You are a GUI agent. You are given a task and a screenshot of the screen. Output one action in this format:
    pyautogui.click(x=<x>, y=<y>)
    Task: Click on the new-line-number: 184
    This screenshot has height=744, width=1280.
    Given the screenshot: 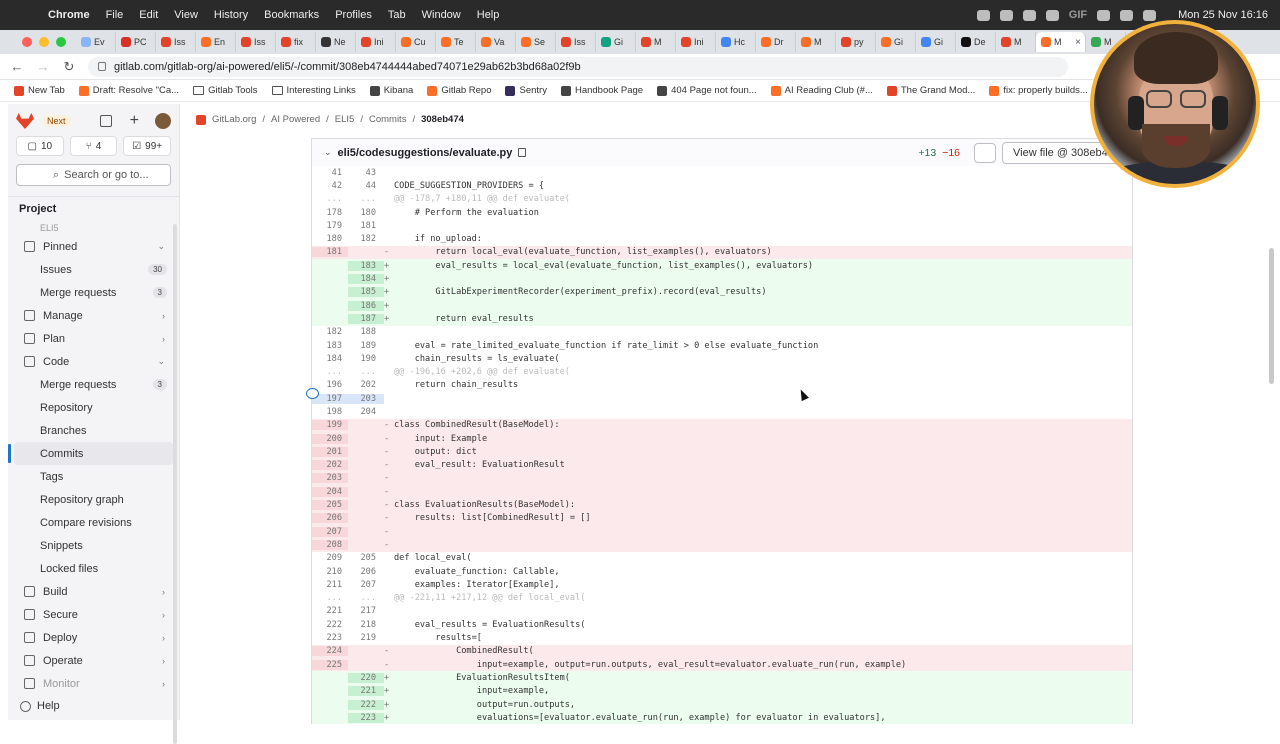 What is the action you would take?
    pyautogui.click(x=366, y=279)
    